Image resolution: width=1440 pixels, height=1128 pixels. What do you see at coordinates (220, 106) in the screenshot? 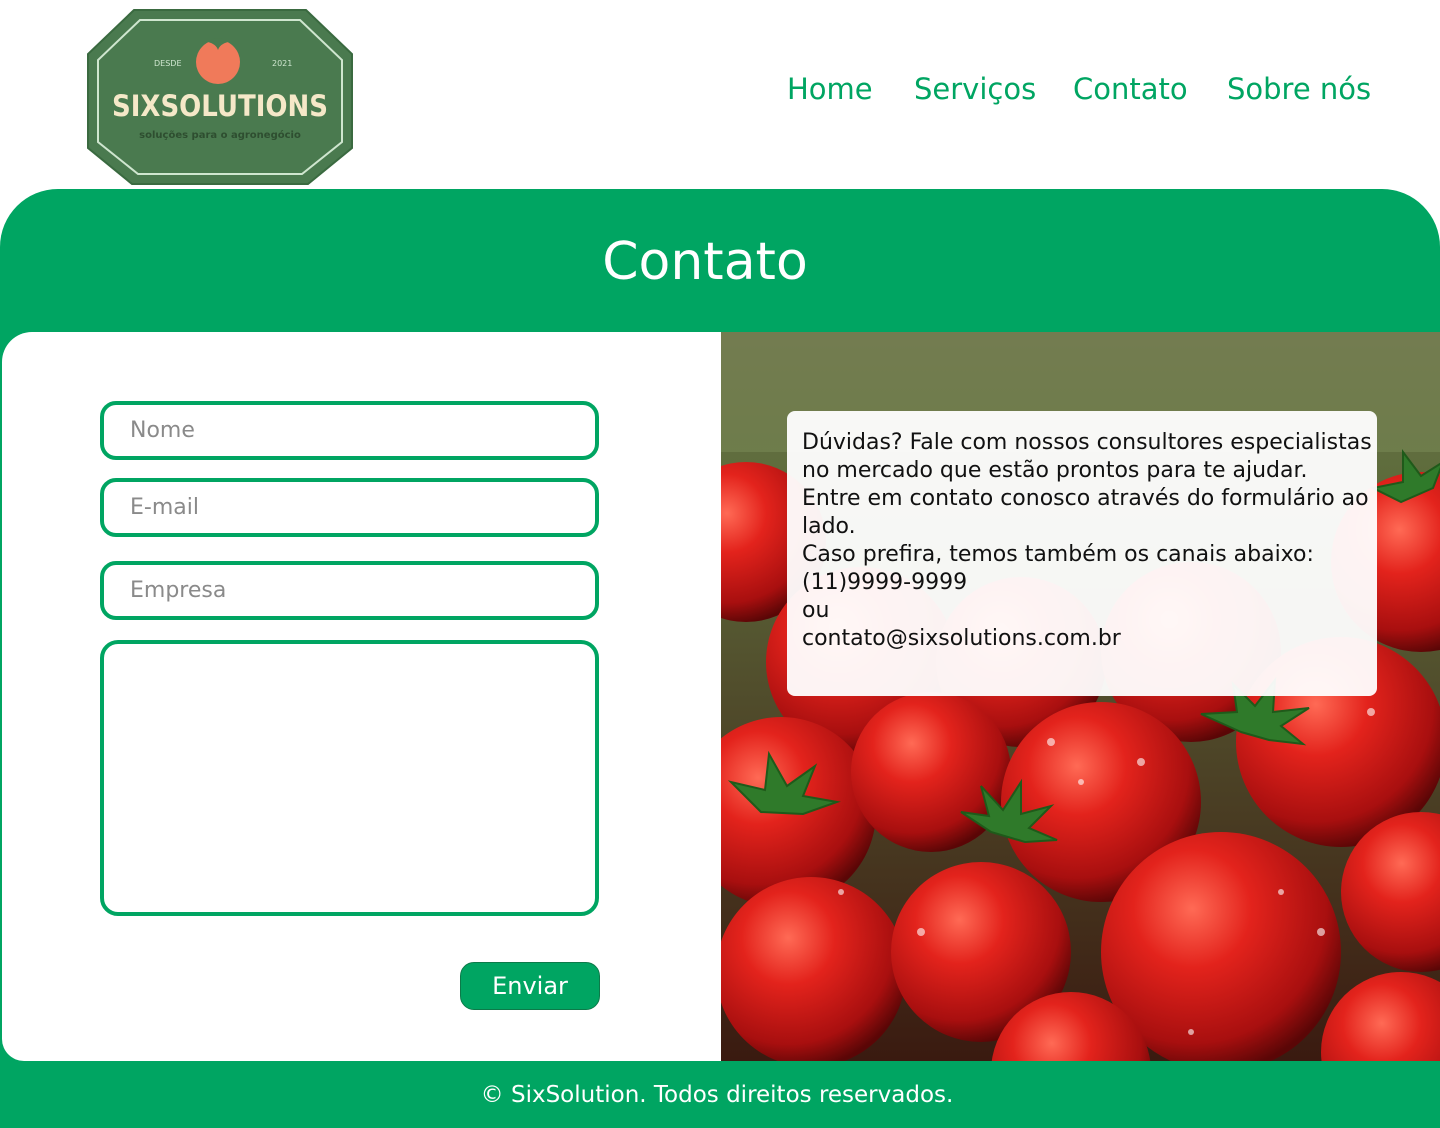
I see `svg-text: SIXSOLUTIONS` at bounding box center [220, 106].